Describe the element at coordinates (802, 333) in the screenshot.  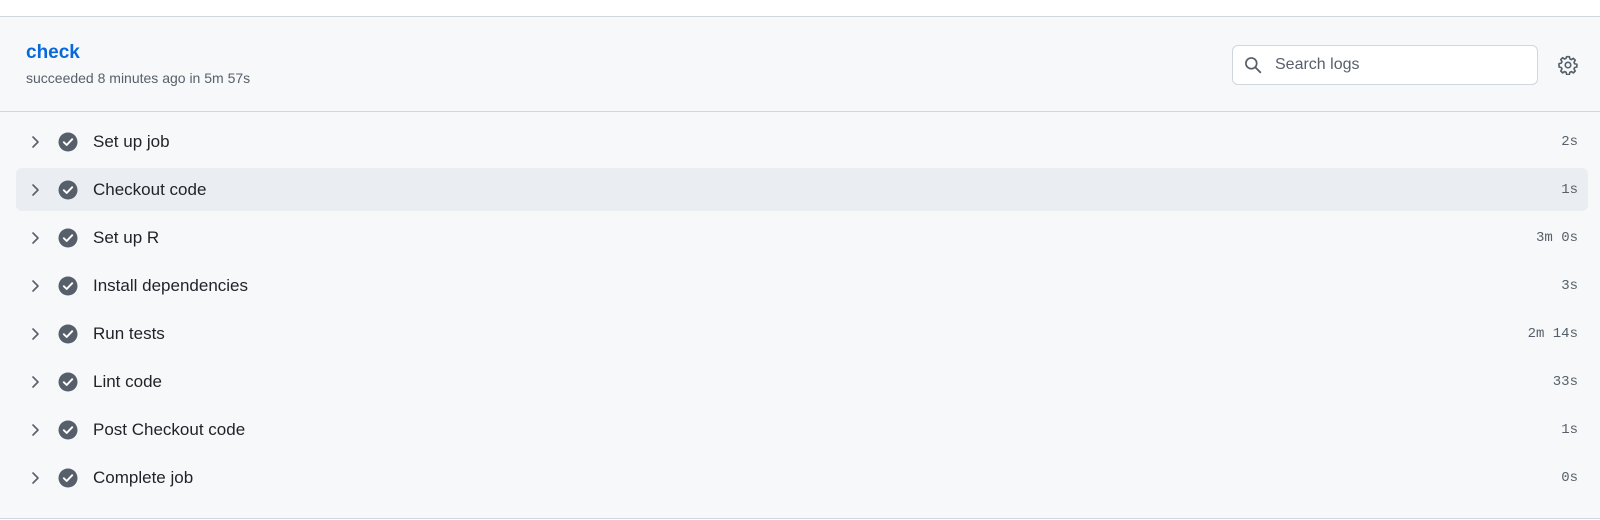
I see `step-row-run-tests: Run tests 2m 14s` at that location.